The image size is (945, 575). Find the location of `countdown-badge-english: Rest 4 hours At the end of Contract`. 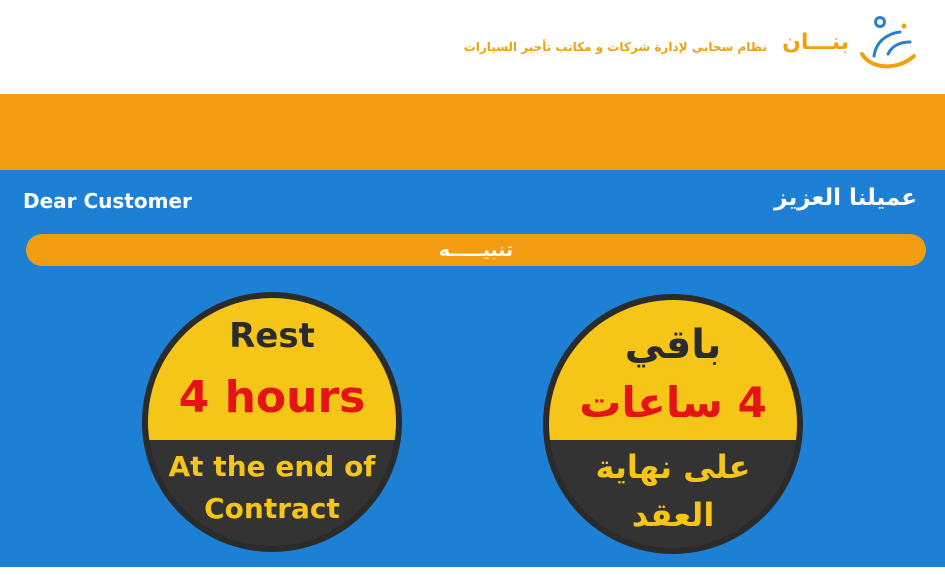

countdown-badge-english: Rest 4 hours At the end of Contract is located at coordinates (272, 422).